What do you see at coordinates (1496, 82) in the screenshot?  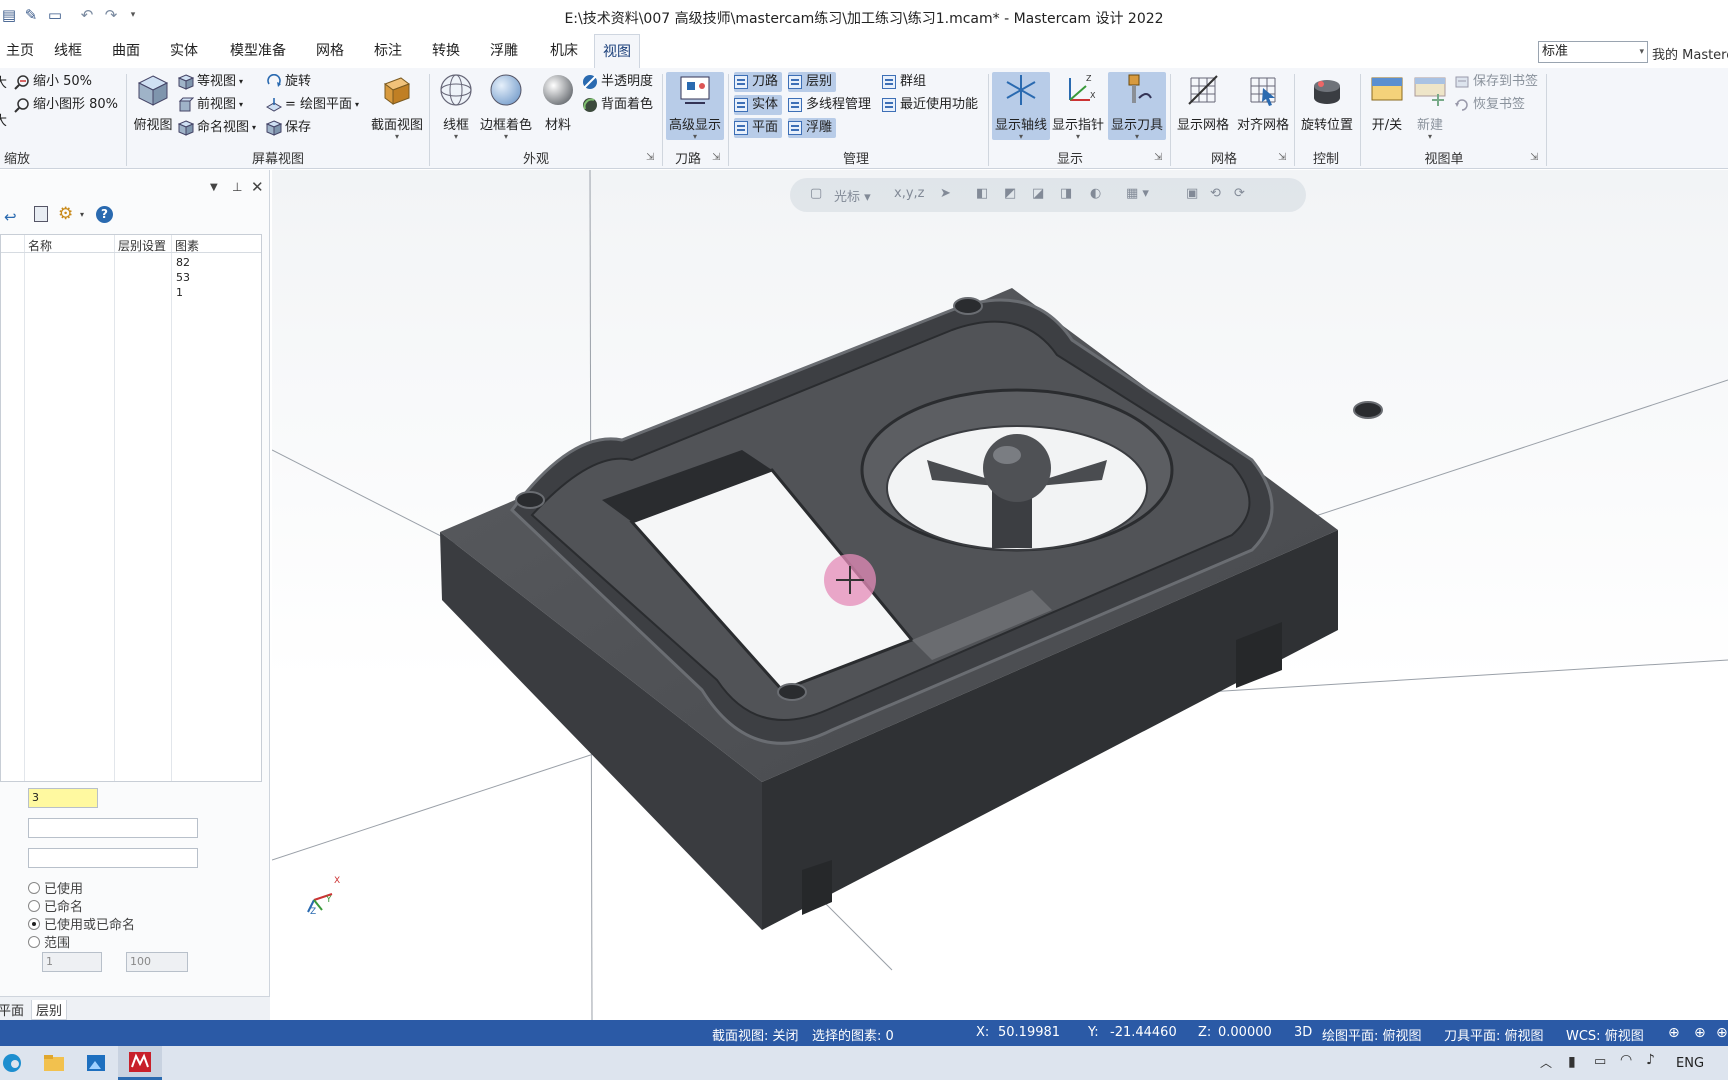 I see `save-to-bookmark-button: 保存到书签` at bounding box center [1496, 82].